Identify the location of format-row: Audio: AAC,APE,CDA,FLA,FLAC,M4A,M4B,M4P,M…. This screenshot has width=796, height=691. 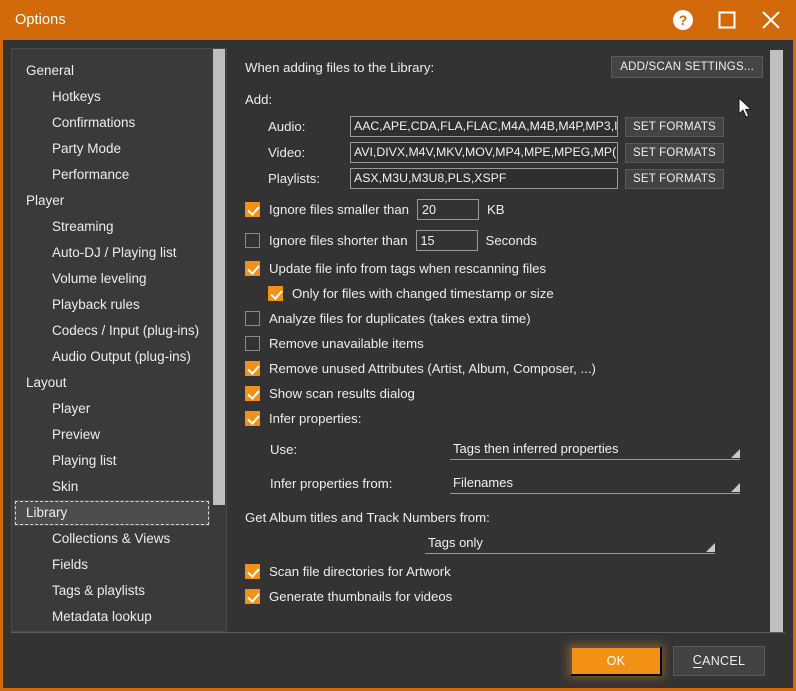
(504, 126).